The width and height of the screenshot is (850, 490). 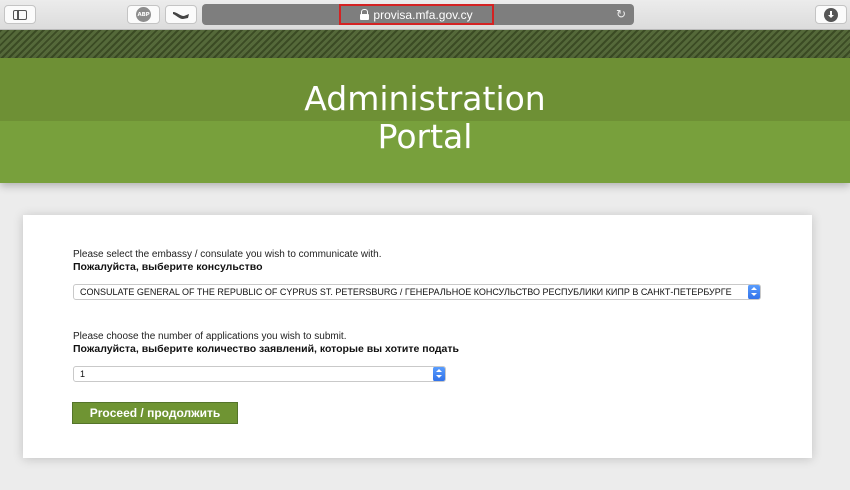 I want to click on extension-button, so click(x=181, y=14).